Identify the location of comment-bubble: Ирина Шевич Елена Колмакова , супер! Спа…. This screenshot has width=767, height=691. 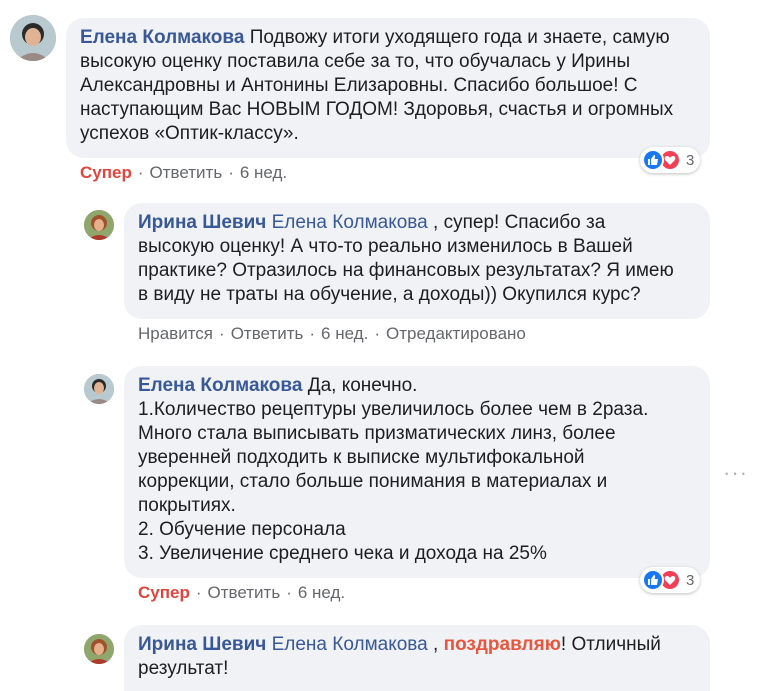
(417, 261).